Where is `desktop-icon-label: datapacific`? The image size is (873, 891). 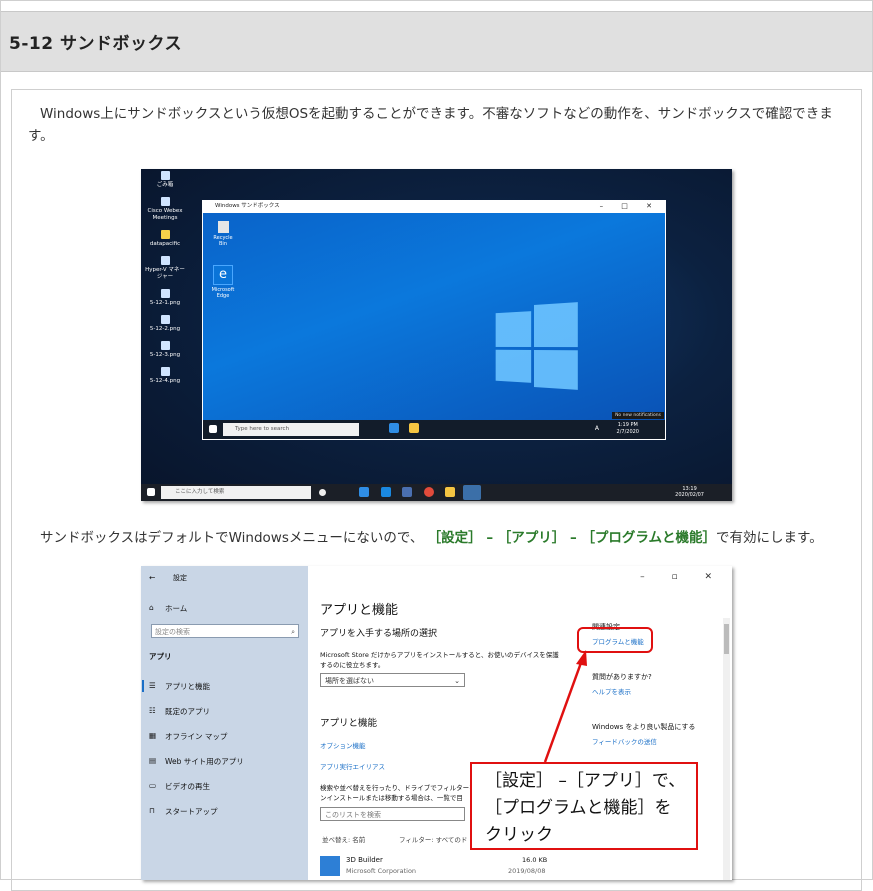
desktop-icon-label: datapacific is located at coordinates (165, 244).